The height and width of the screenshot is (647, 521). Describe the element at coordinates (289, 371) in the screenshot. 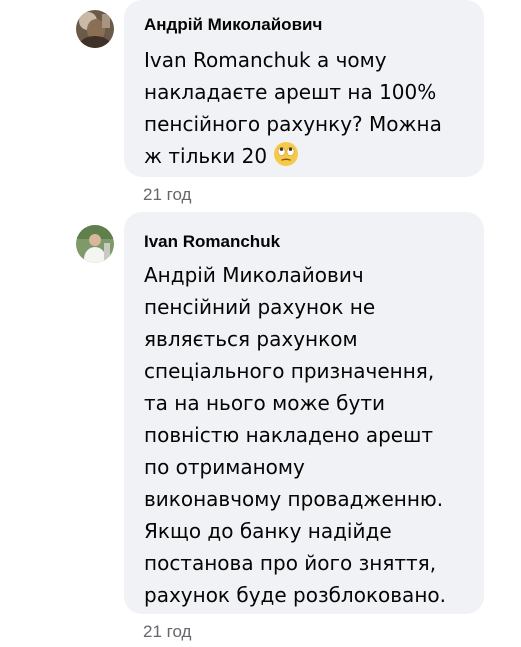

I see `comment-line: спеціального призначення,` at that location.